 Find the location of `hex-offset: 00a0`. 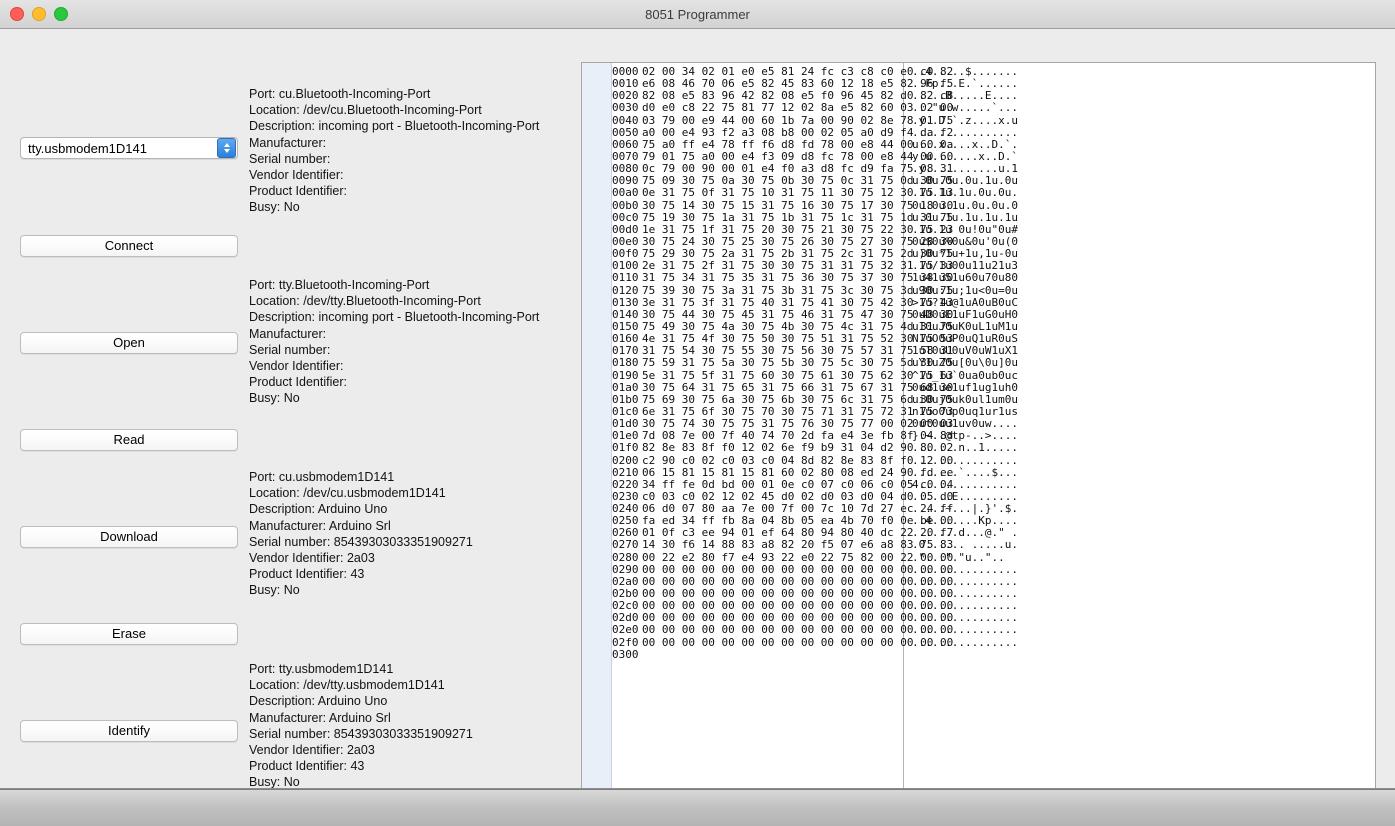

hex-offset: 00a0 is located at coordinates (625, 193).